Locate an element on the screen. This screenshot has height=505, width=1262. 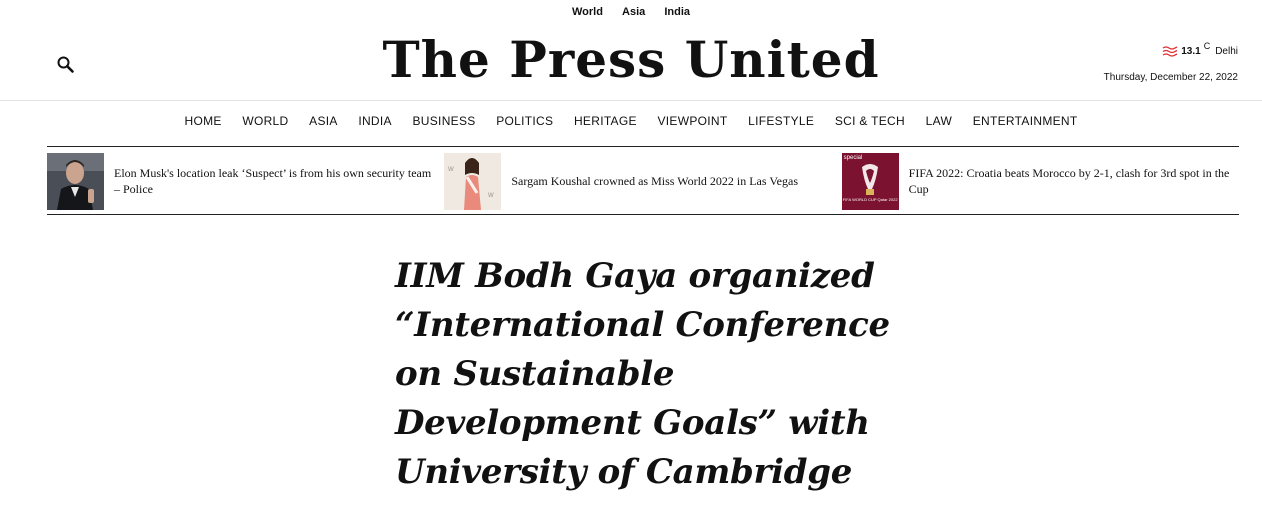
nav-item-business: BUSINESS is located at coordinates (443, 121).